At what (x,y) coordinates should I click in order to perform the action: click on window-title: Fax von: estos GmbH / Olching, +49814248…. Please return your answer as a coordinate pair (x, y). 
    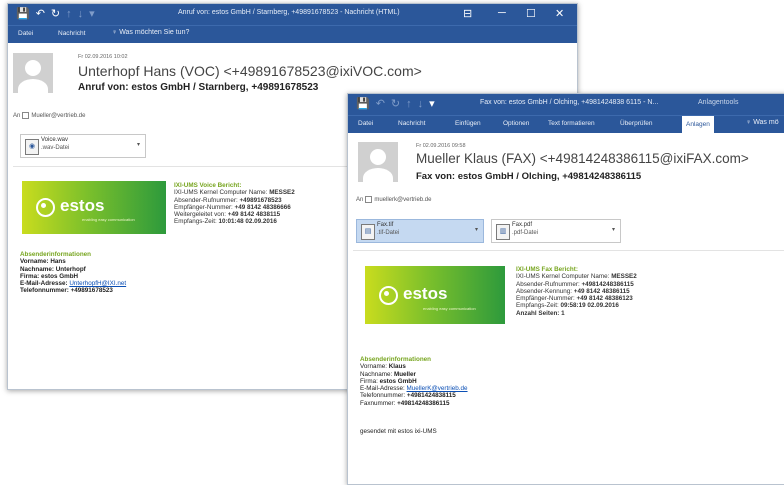
    Looking at the image, I should click on (569, 102).